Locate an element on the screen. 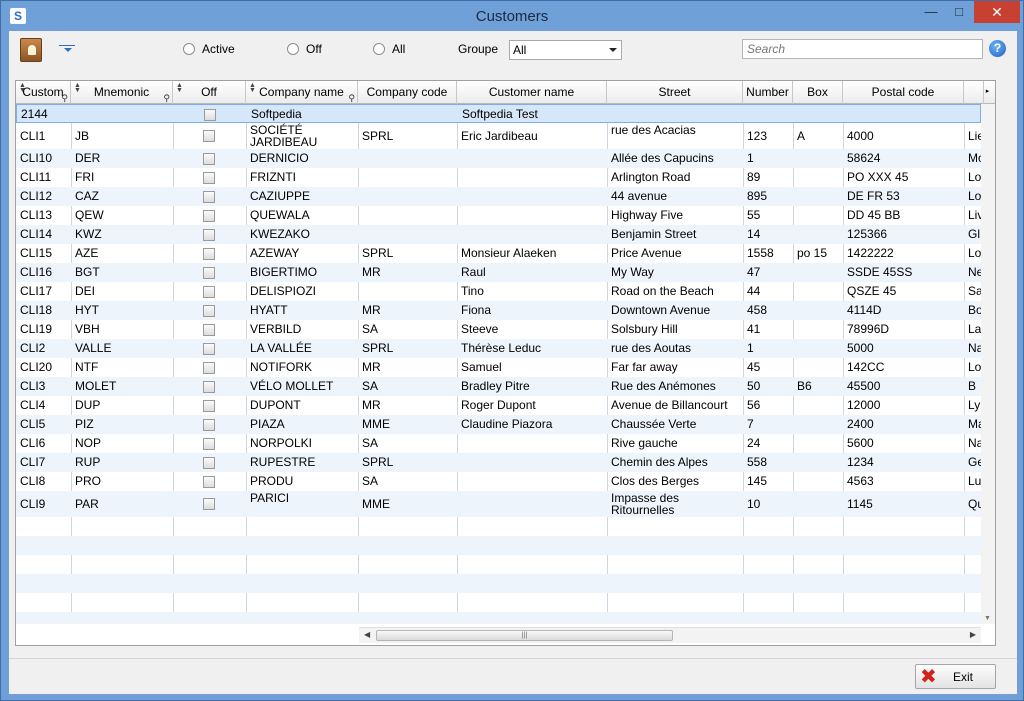 This screenshot has width=1024, height=701. table-cell-postal-code: 4563 is located at coordinates (860, 481).